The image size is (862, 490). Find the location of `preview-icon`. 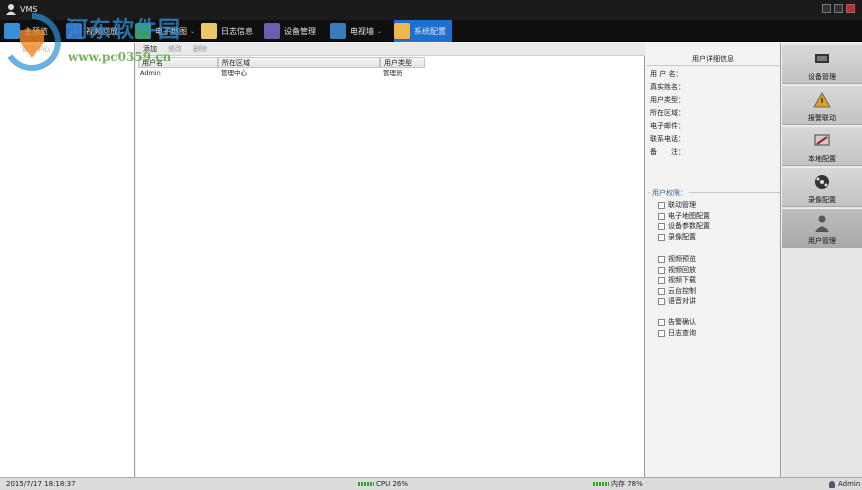

preview-icon is located at coordinates (12, 31).